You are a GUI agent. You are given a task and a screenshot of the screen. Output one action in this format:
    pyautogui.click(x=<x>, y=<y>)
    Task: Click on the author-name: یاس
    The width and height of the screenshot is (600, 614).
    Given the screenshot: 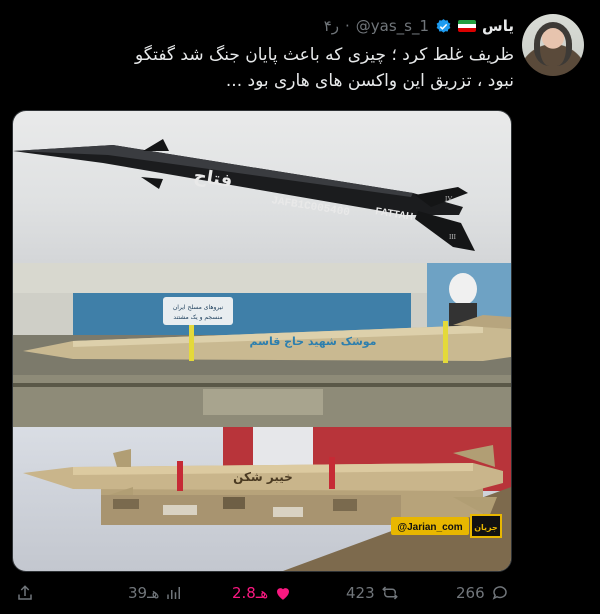 What is the action you would take?
    pyautogui.click(x=498, y=26)
    